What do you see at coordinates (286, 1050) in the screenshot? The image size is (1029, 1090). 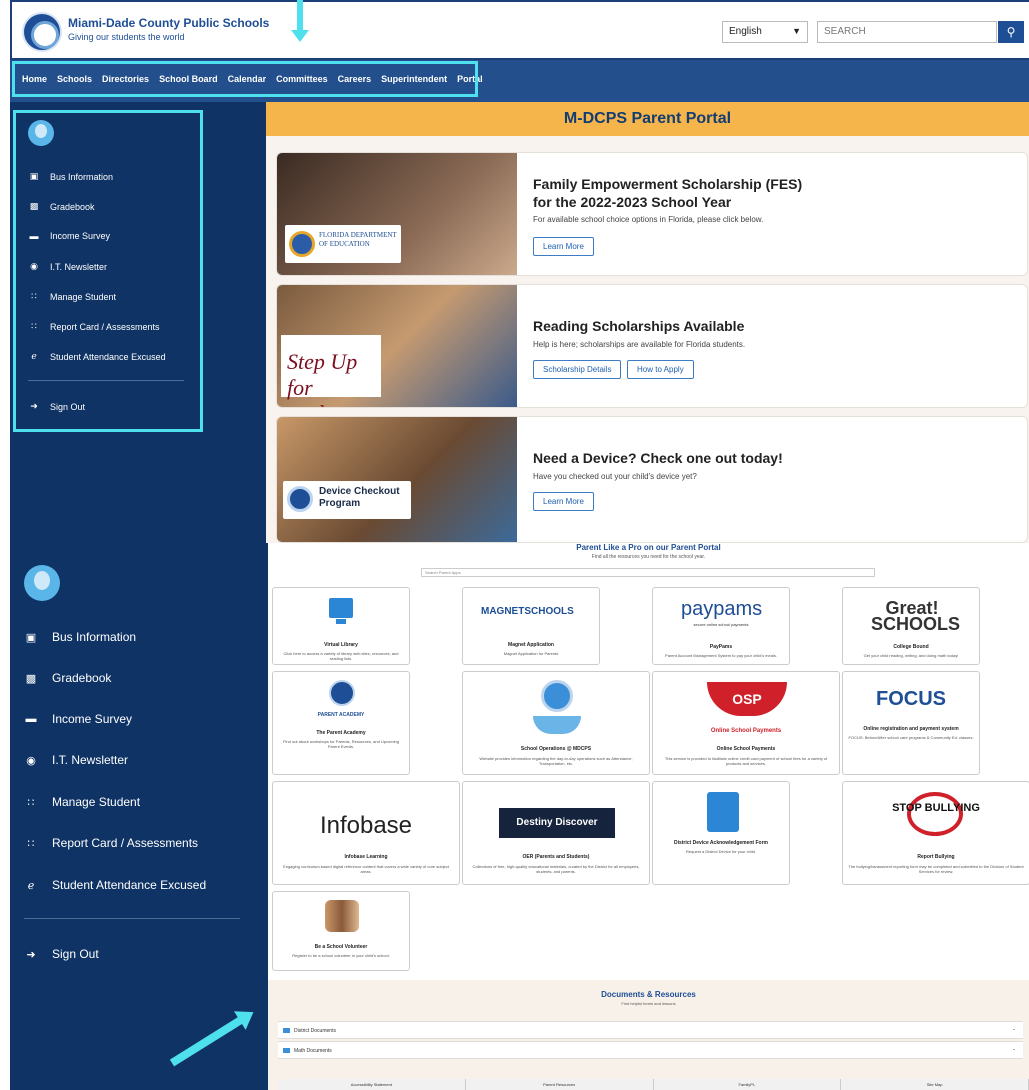 I see `folder-icon` at bounding box center [286, 1050].